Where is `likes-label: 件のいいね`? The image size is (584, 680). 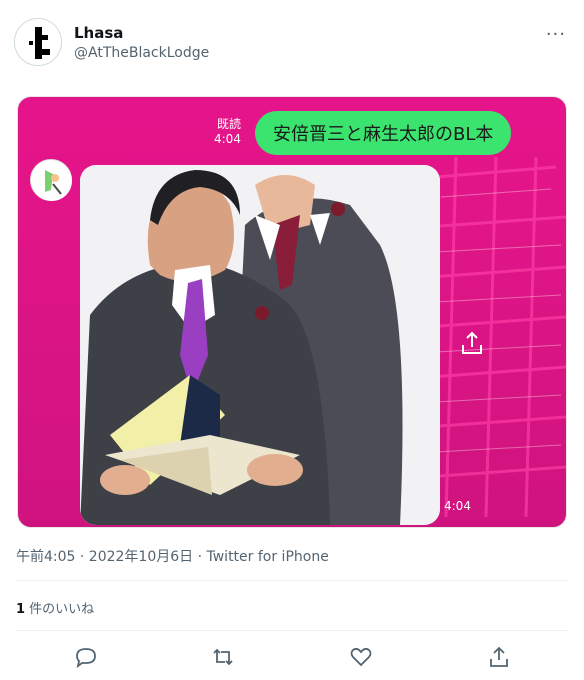
likes-label: 件のいいね is located at coordinates (60, 609).